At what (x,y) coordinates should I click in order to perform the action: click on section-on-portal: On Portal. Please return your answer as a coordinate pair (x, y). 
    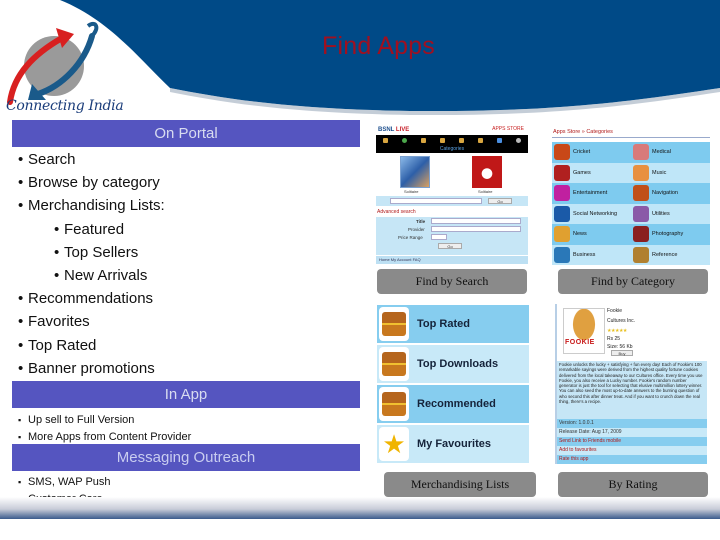
    Looking at the image, I should click on (186, 133).